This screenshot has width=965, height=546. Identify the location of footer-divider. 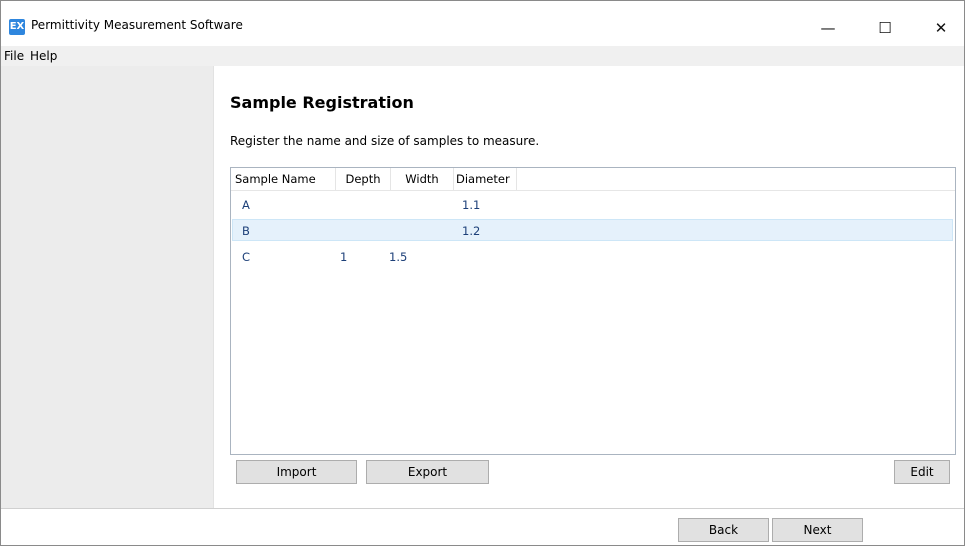
(482, 508).